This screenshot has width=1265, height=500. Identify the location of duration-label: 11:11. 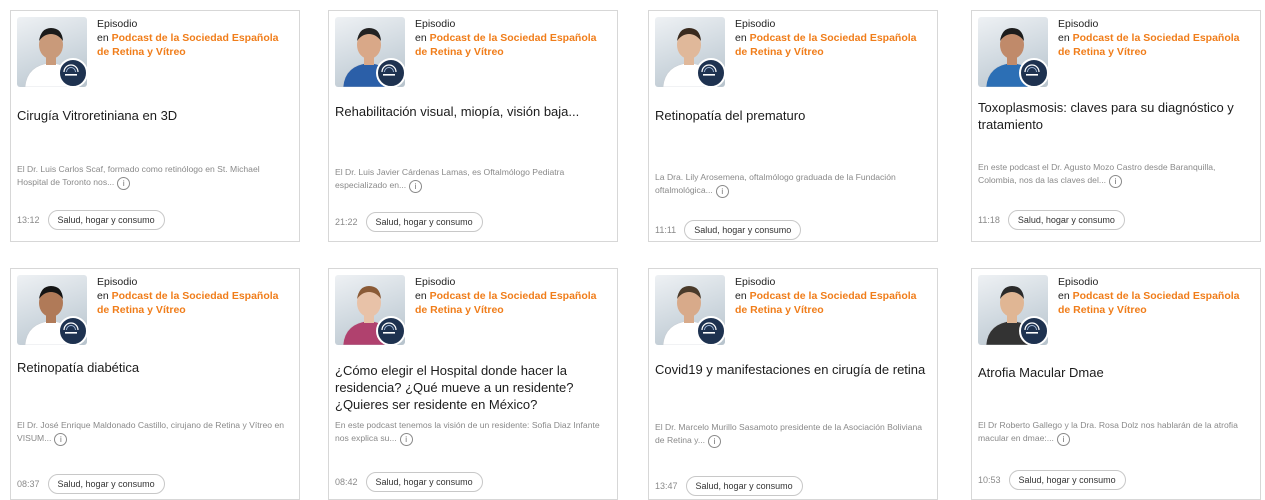
(666, 230).